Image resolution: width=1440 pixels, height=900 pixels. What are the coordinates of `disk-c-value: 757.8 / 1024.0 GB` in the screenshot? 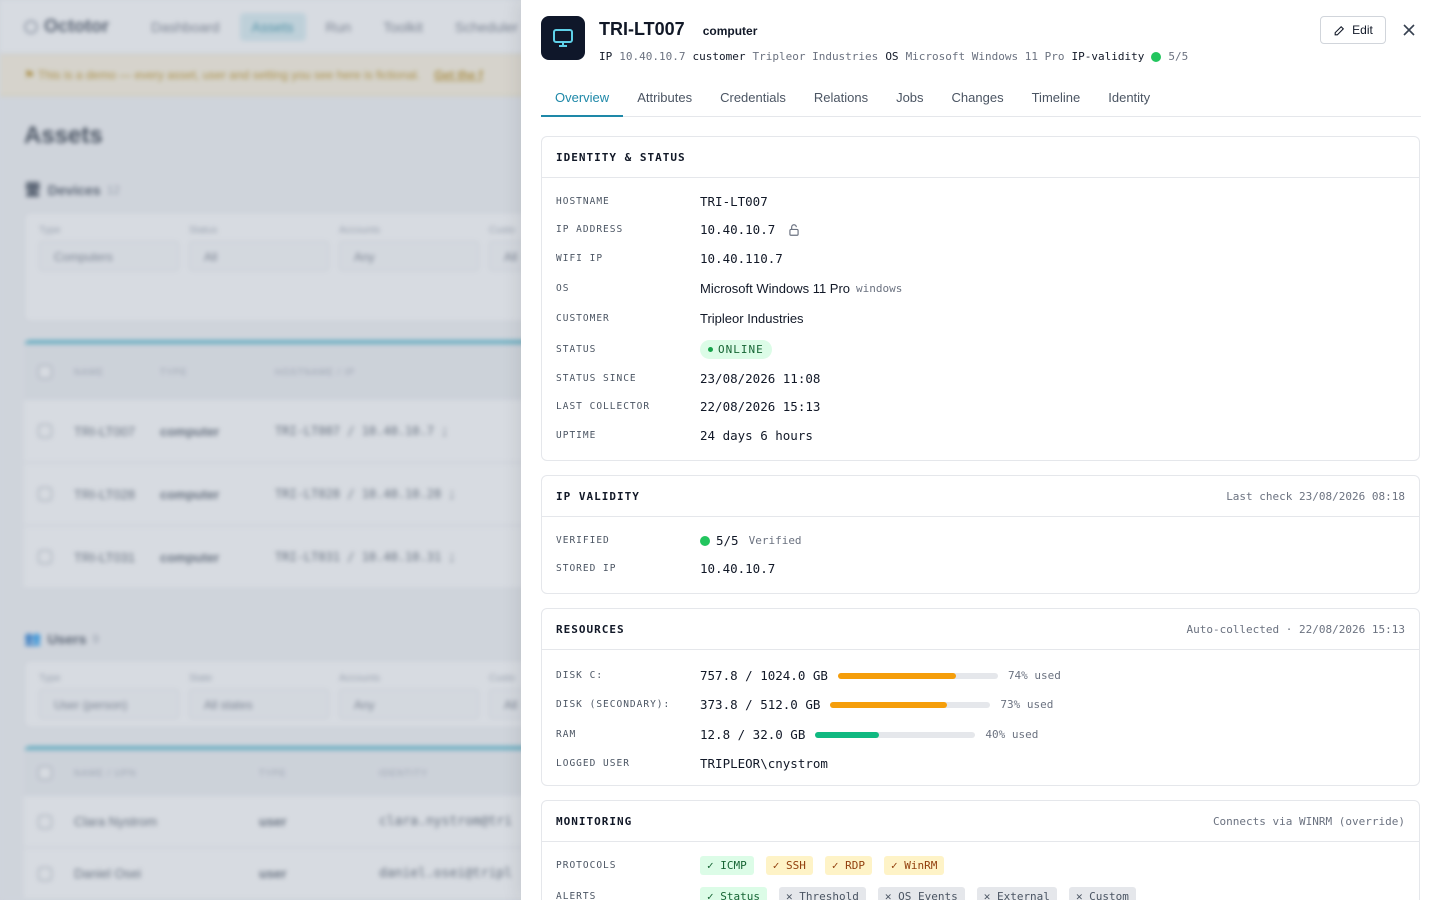 It's located at (764, 675).